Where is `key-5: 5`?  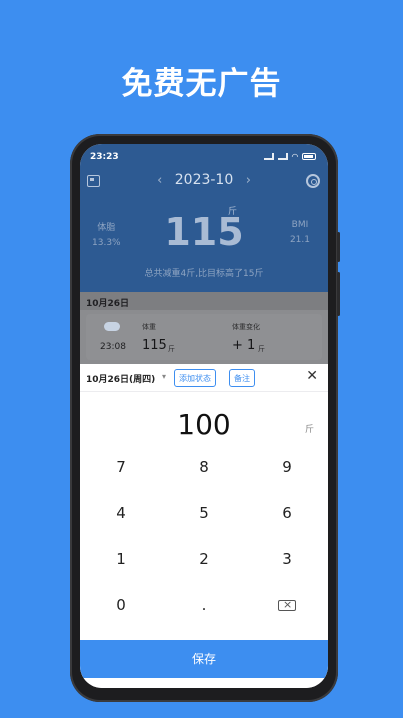
key-5: 5 is located at coordinates (204, 513).